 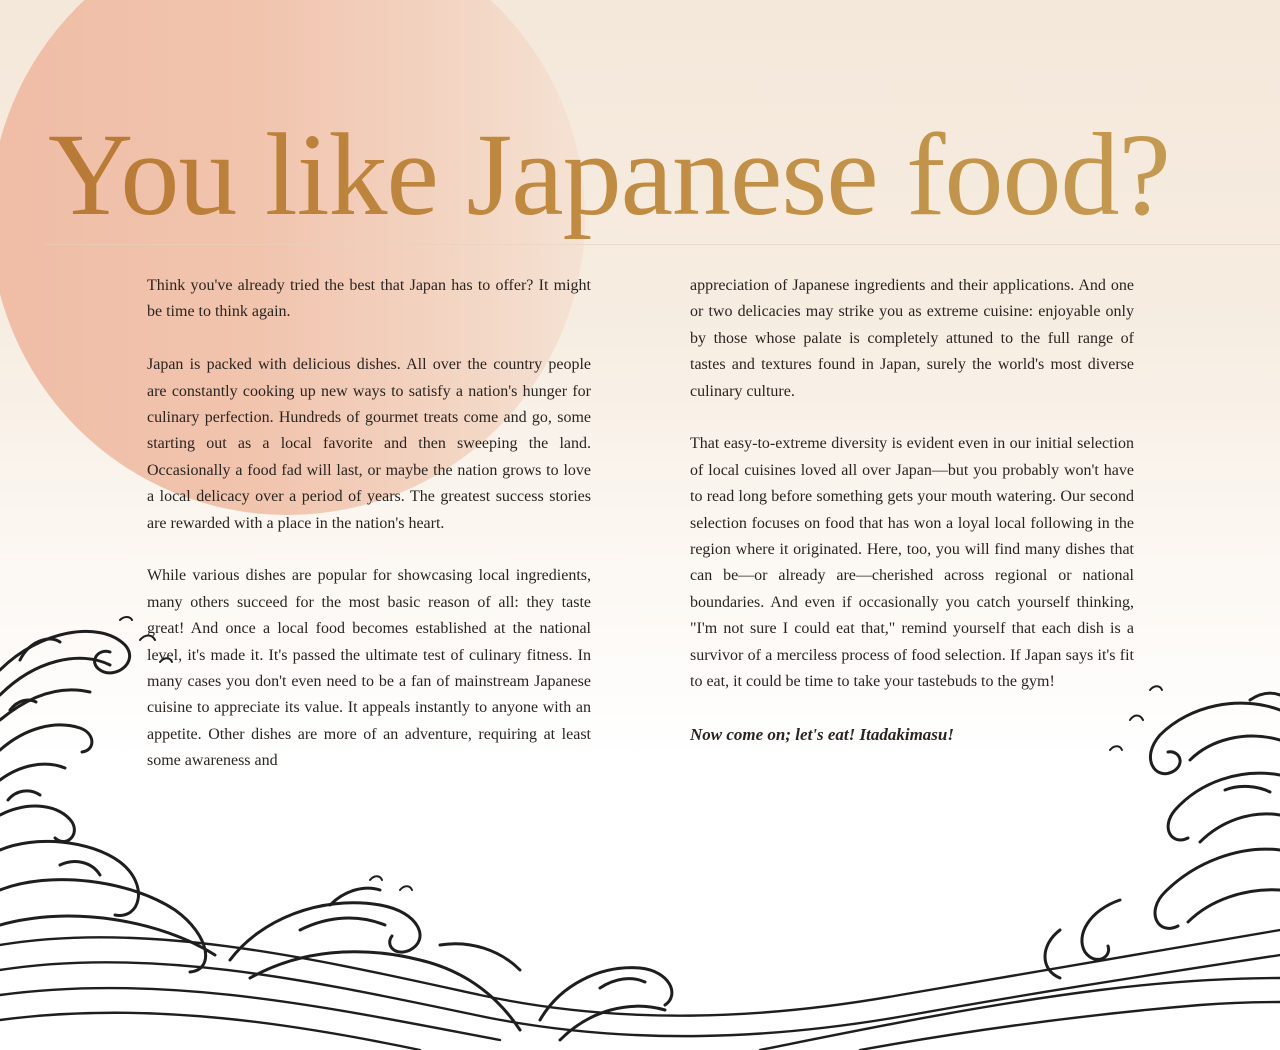 What do you see at coordinates (609, 175) in the screenshot?
I see `page-title: You like Japanese food?` at bounding box center [609, 175].